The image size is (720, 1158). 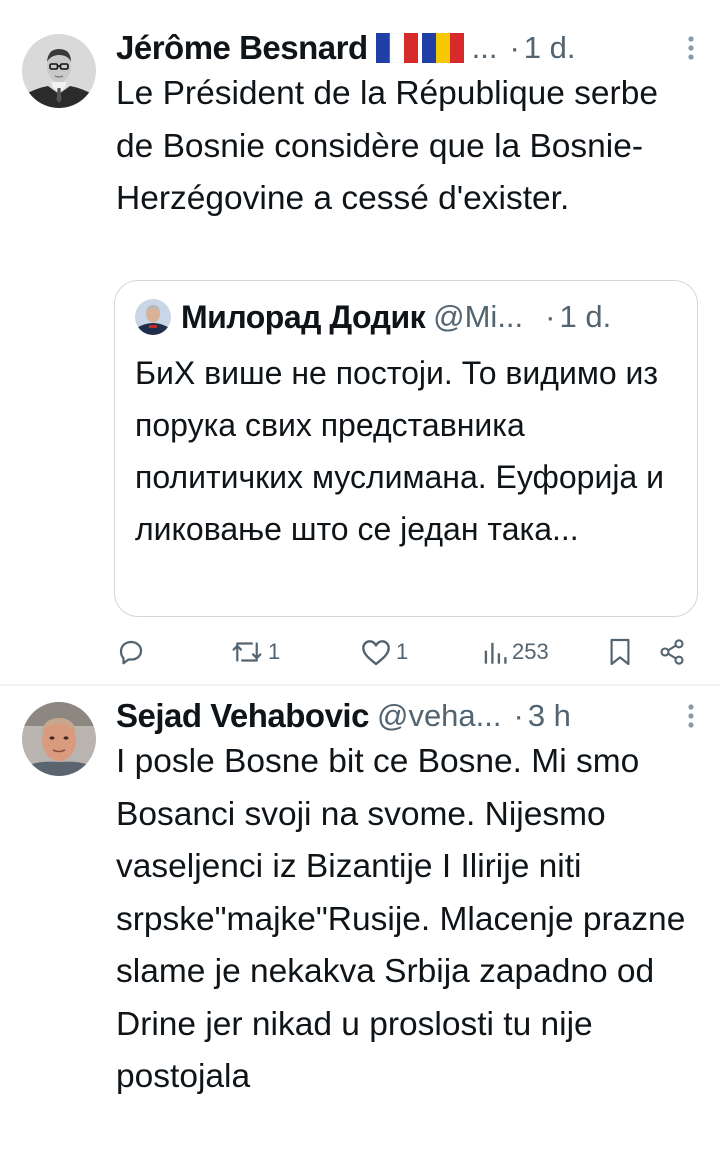 I want to click on share-button, so click(x=672, y=652).